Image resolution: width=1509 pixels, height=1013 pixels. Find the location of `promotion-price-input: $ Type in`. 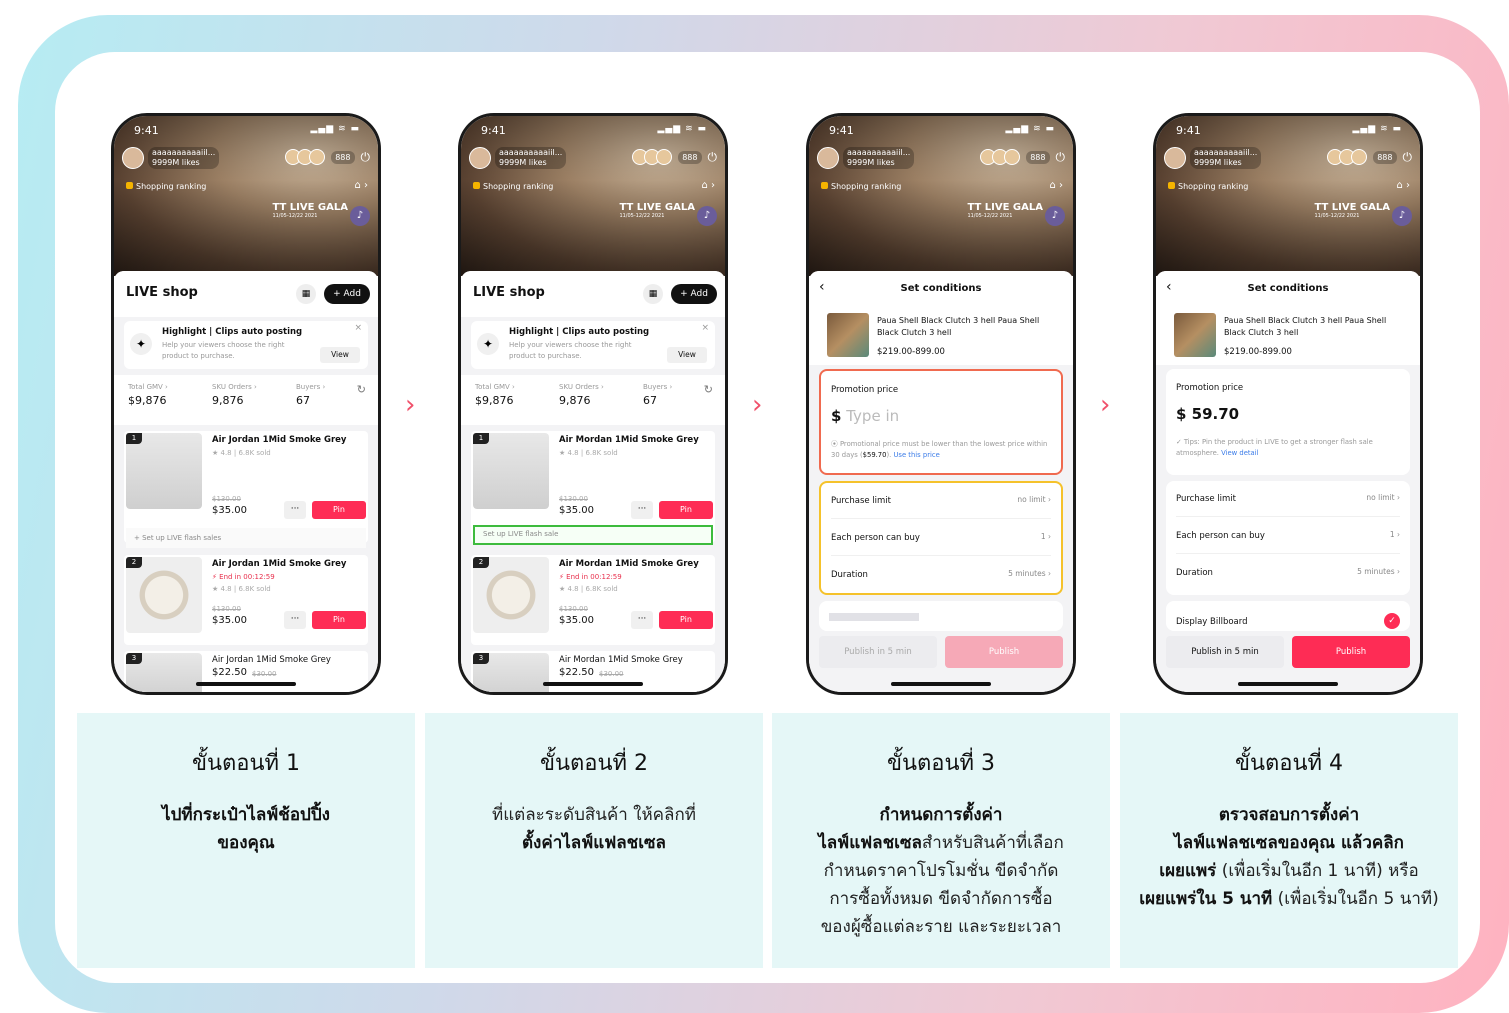

promotion-price-input: $ Type in is located at coordinates (865, 416).